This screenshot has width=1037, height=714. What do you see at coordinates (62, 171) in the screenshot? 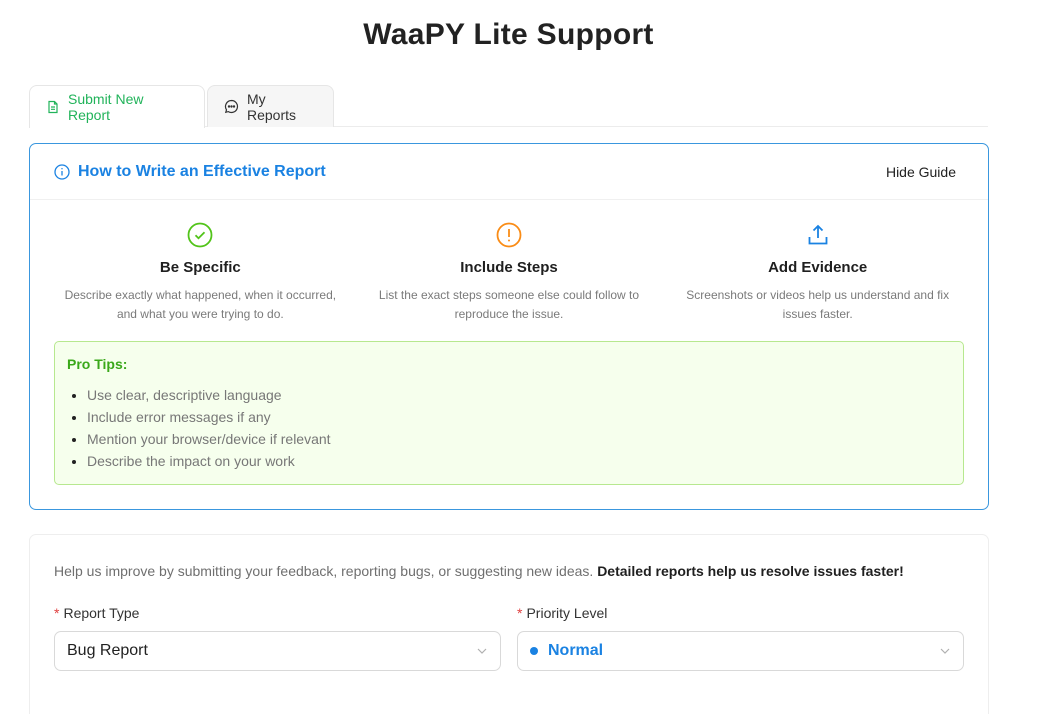
I see `info-icon` at bounding box center [62, 171].